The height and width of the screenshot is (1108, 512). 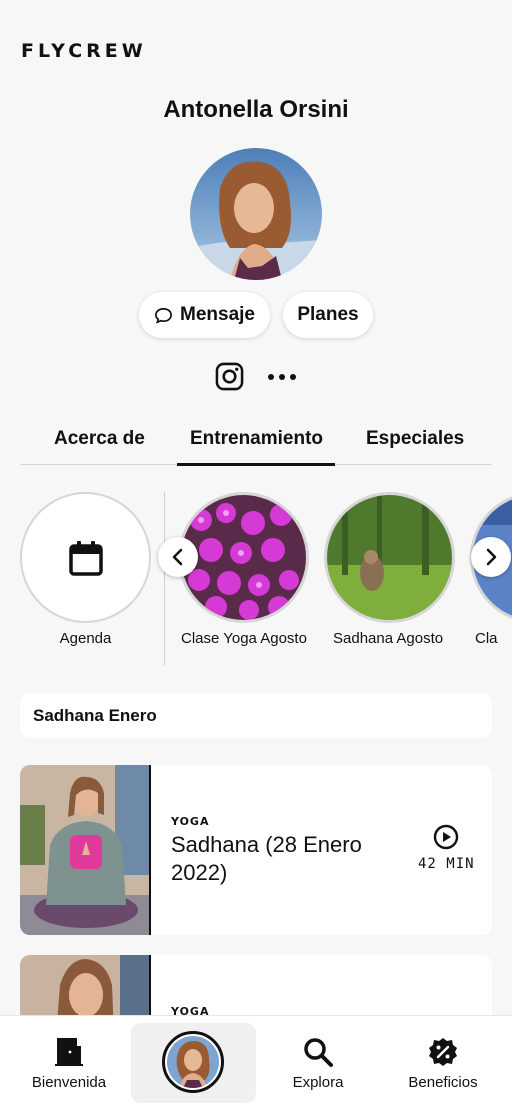 I want to click on plans-button: Planes, so click(x=328, y=315).